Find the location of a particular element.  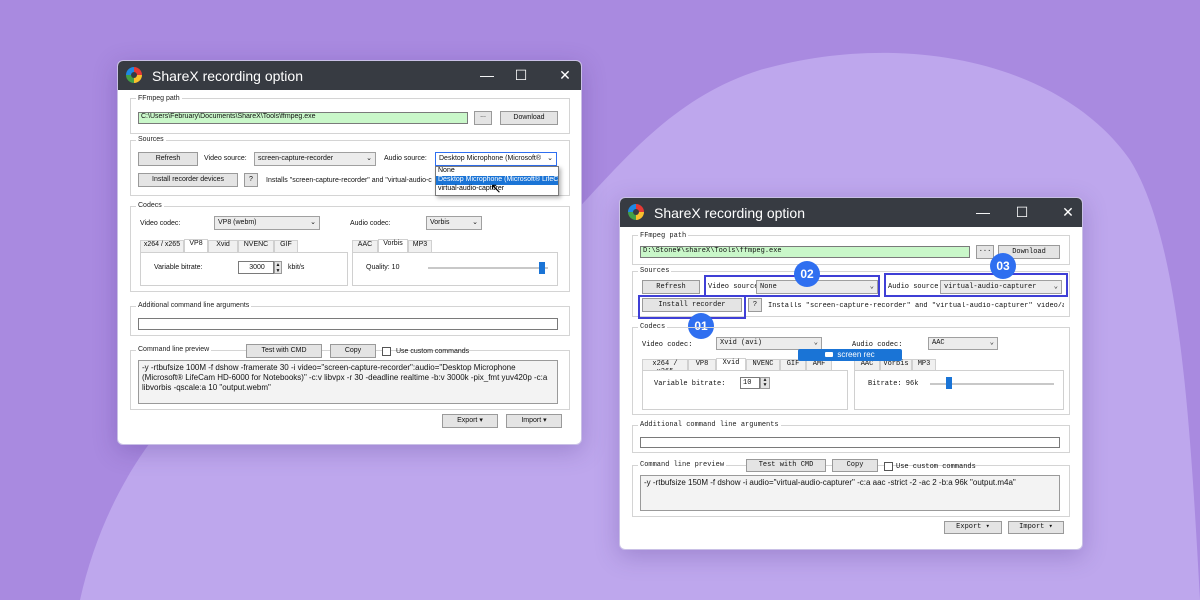

dropdown-option: None is located at coordinates (497, 171).